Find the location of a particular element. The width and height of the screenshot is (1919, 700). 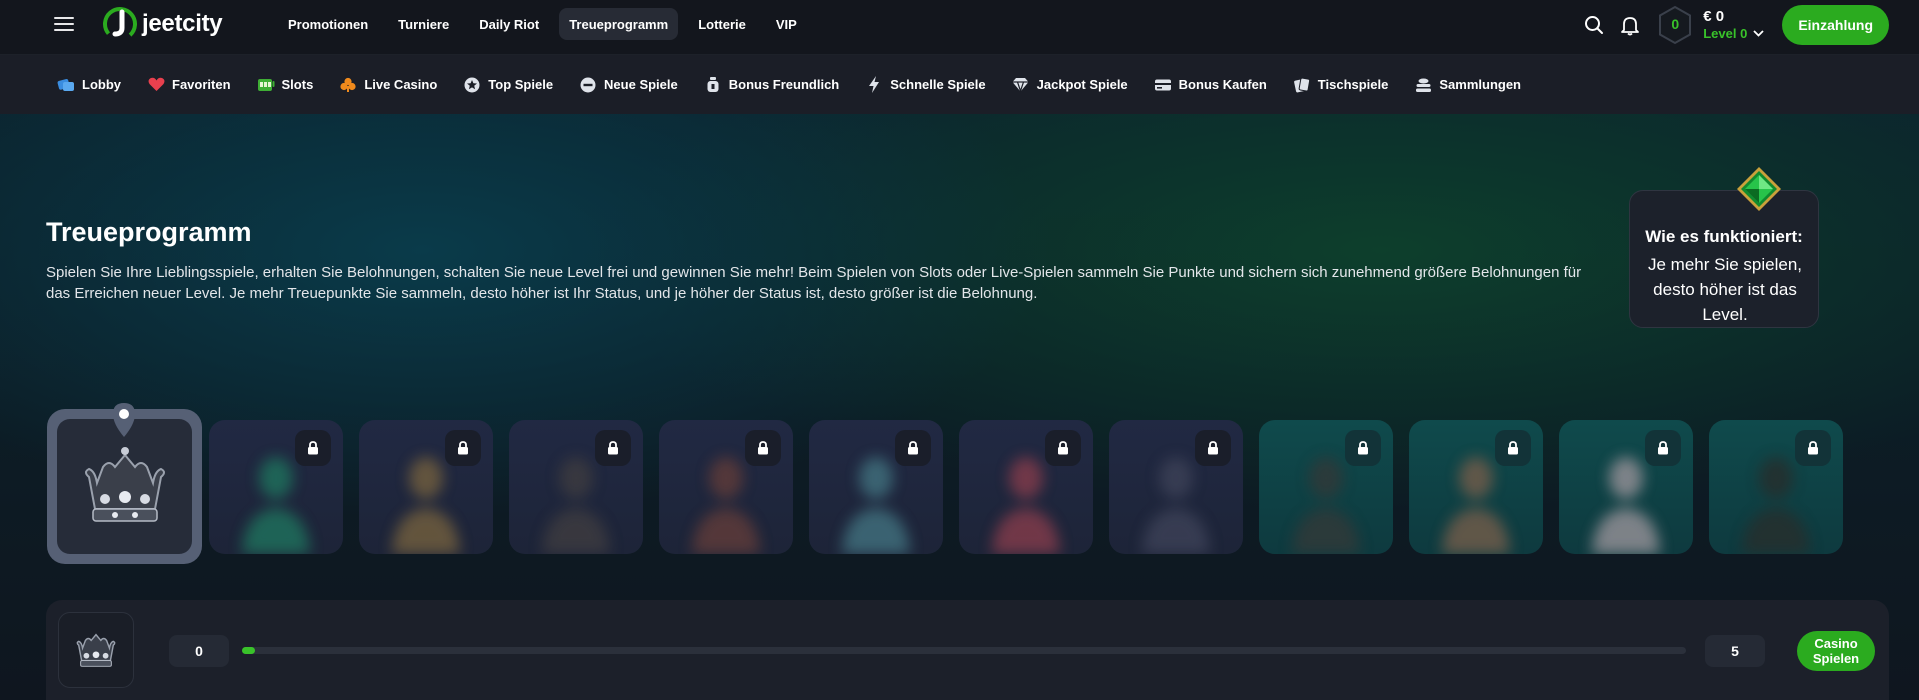

how-it-works-title: Wie es funktioniert: is located at coordinates (1724, 236).